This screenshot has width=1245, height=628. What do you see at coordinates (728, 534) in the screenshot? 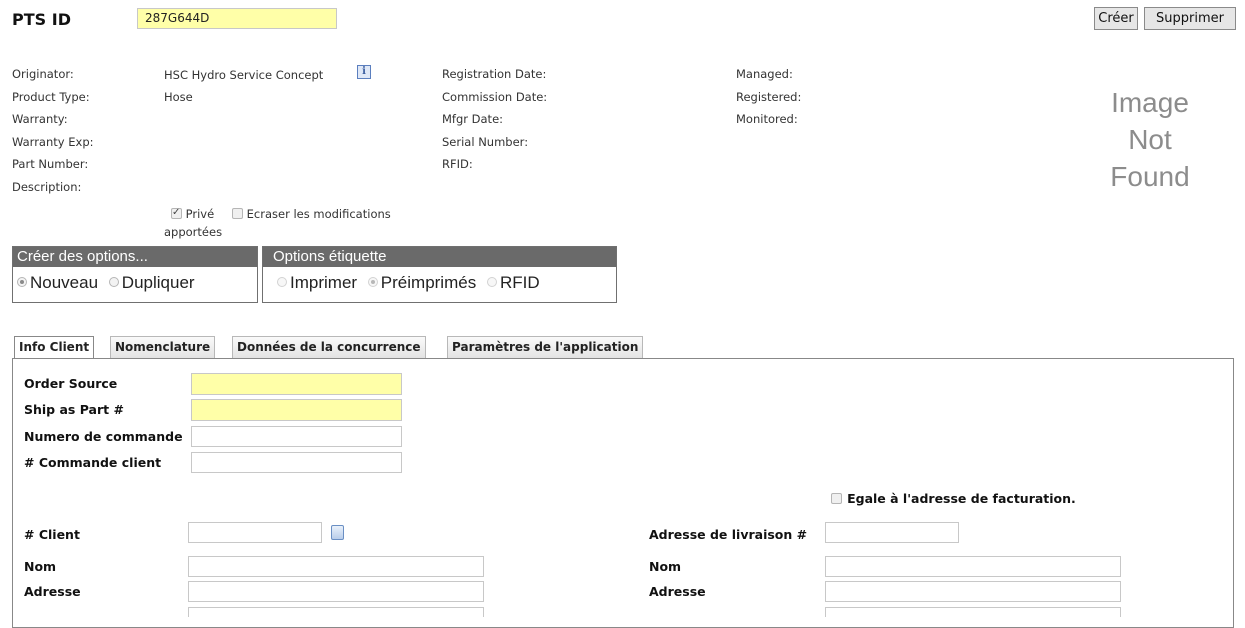
I see `delivery-num-label: Adresse de livraison #` at bounding box center [728, 534].